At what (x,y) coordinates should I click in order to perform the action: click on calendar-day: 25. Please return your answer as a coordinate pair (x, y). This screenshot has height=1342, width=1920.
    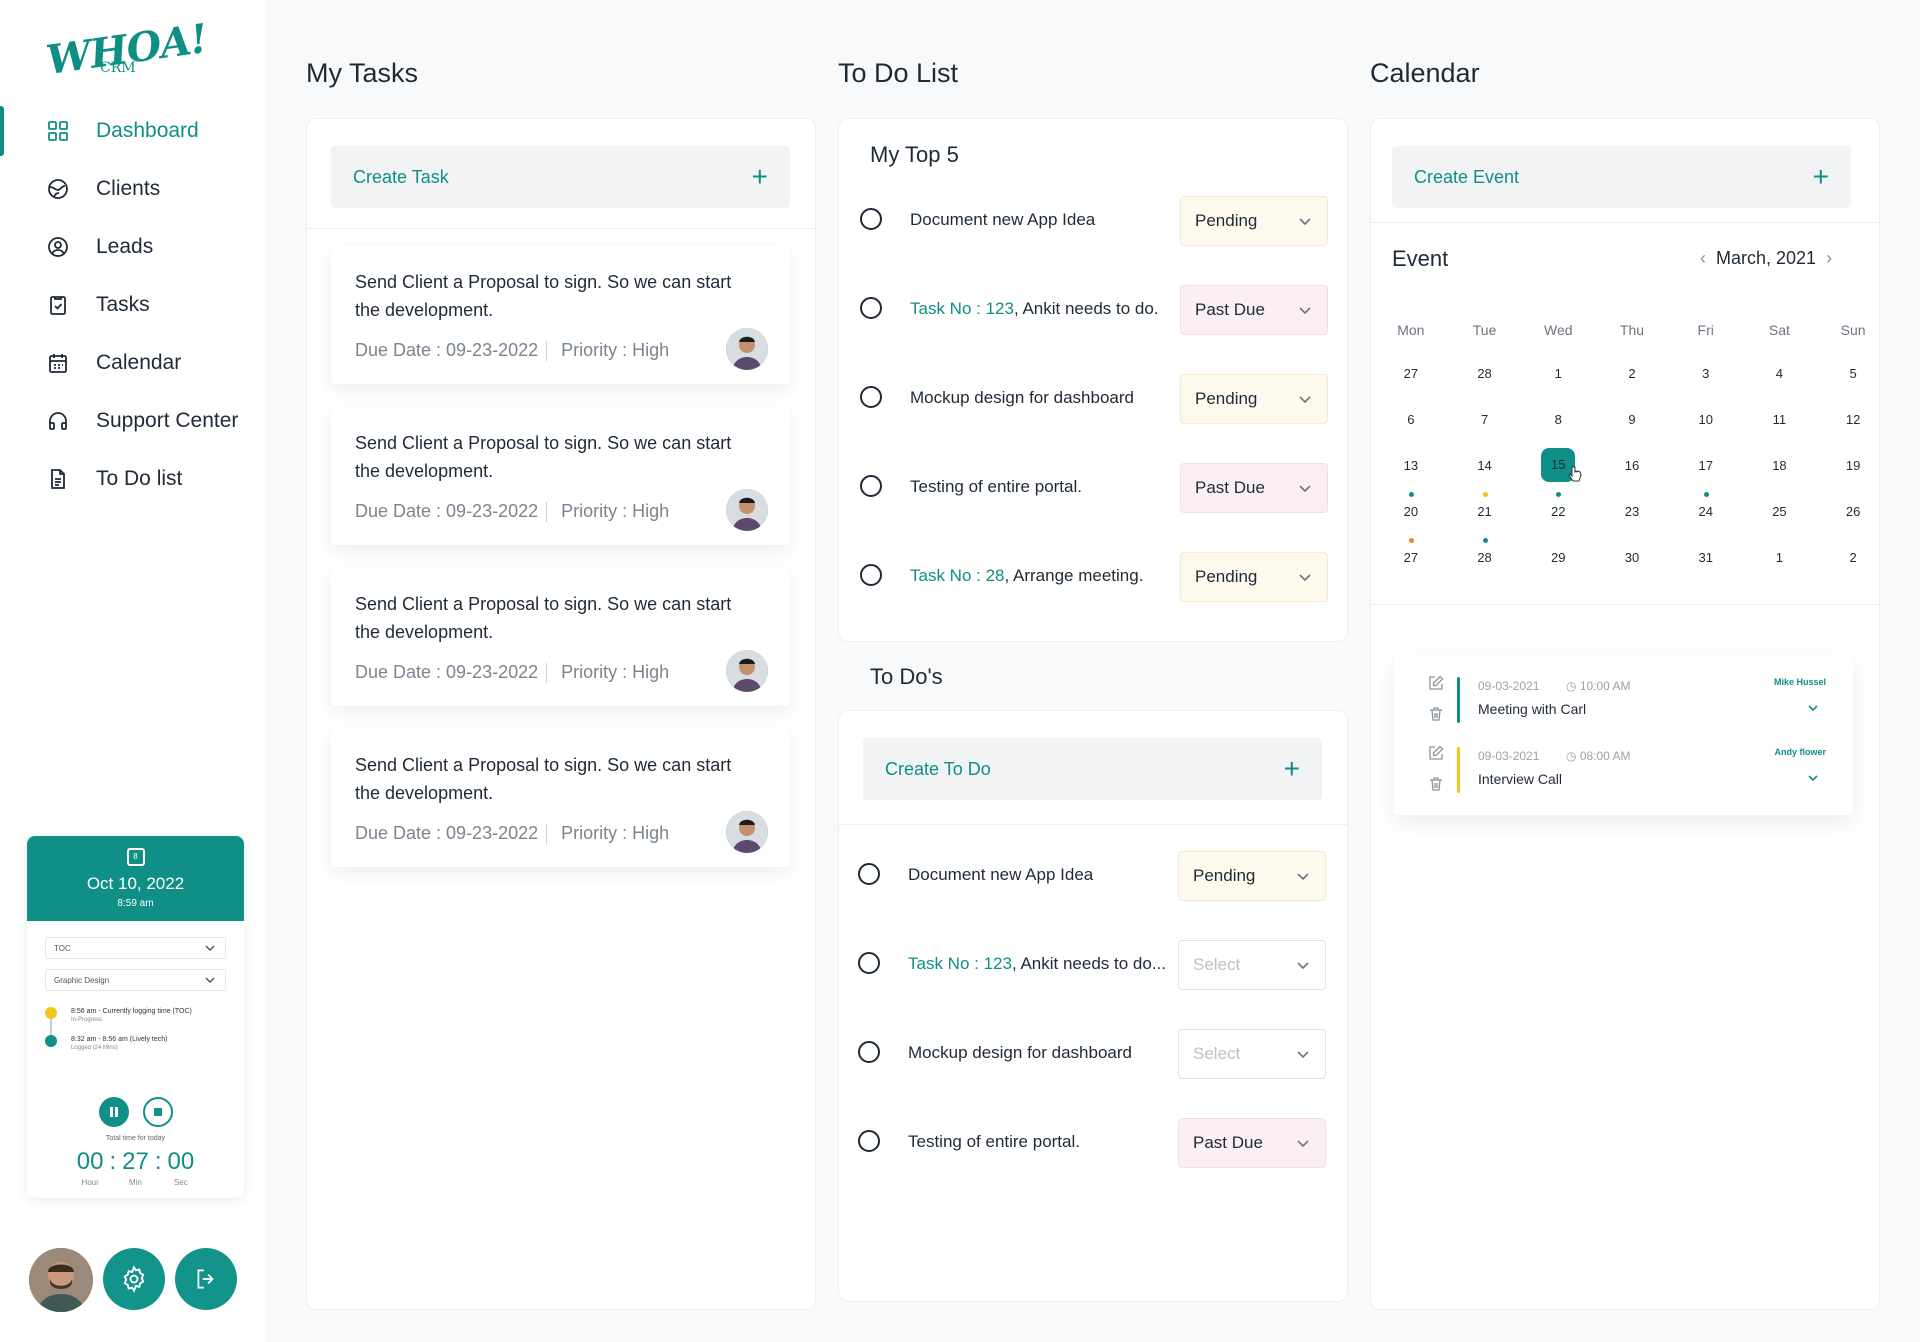
    Looking at the image, I should click on (1780, 511).